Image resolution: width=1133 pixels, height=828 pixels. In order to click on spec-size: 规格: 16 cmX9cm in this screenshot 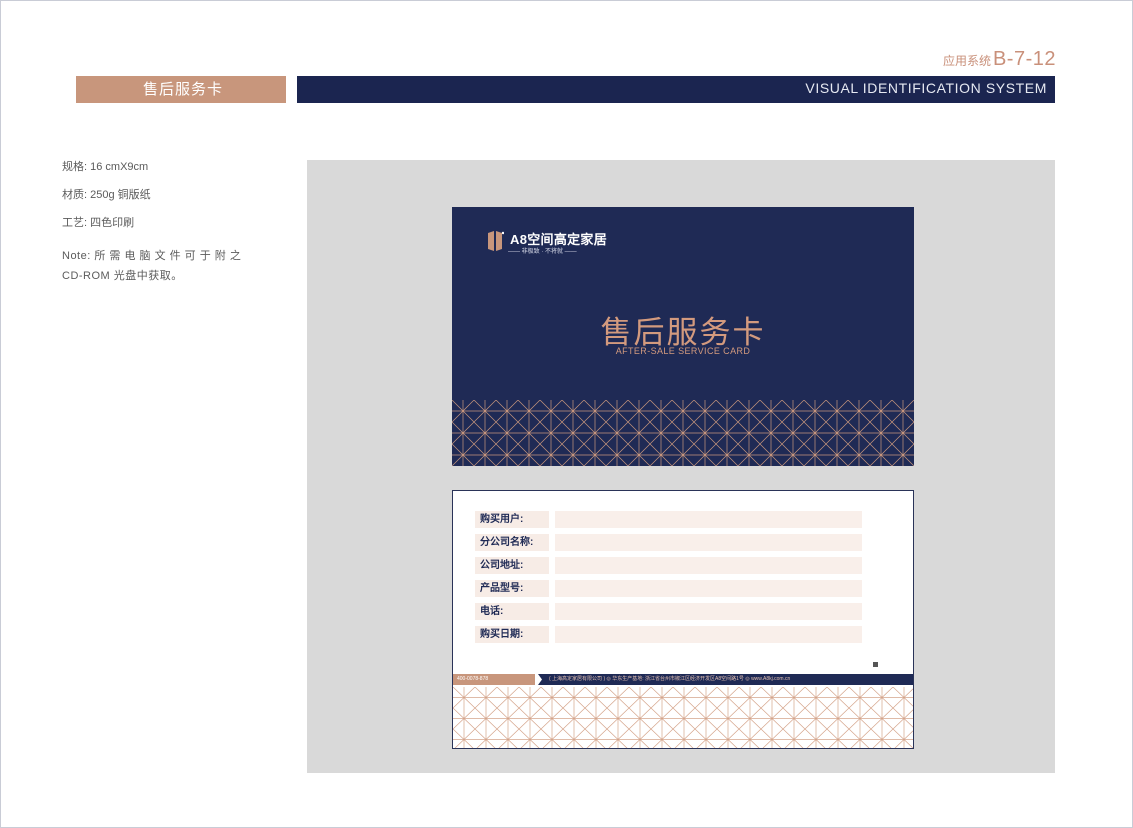, I will do `click(105, 167)`.